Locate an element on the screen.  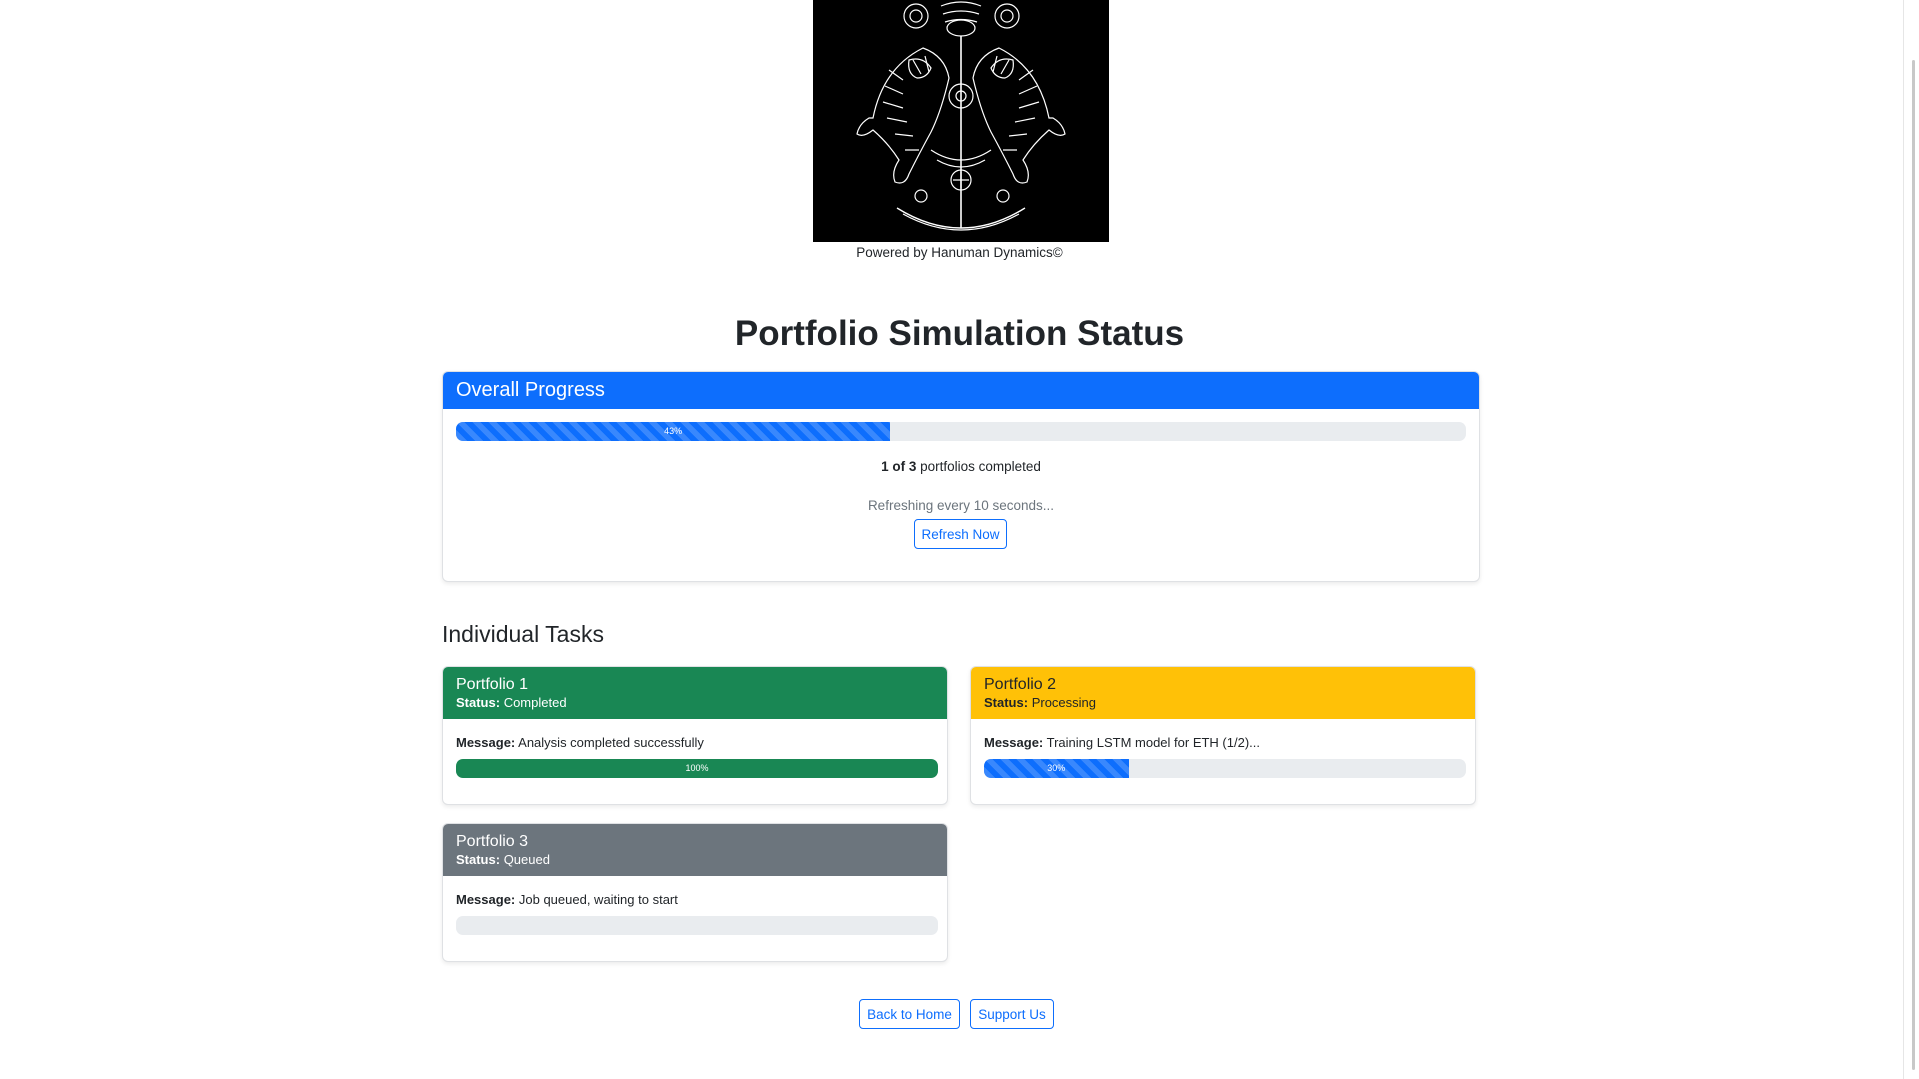
overall-progress-header: Overall Progress is located at coordinates (961, 390).